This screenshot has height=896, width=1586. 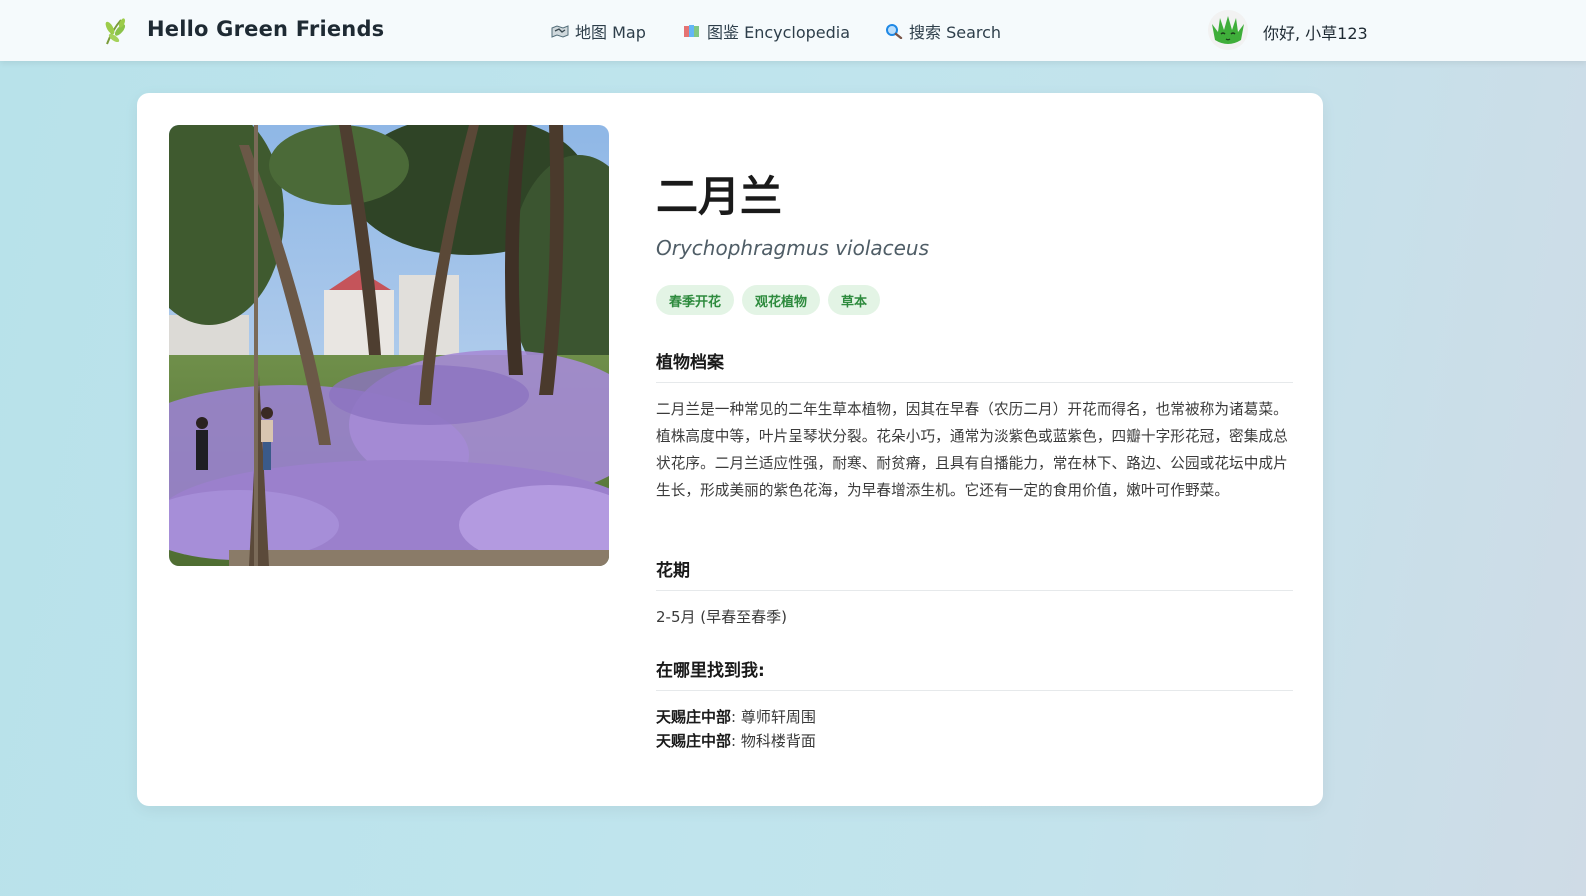 What do you see at coordinates (265, 29) in the screenshot?
I see `brand-title: Hello Green Friends` at bounding box center [265, 29].